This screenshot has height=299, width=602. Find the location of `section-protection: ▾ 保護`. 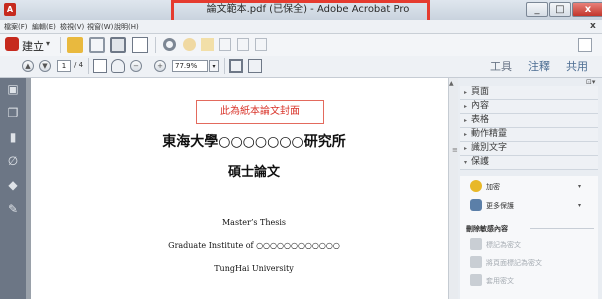

section-protection: ▾ 保護 is located at coordinates (529, 163).